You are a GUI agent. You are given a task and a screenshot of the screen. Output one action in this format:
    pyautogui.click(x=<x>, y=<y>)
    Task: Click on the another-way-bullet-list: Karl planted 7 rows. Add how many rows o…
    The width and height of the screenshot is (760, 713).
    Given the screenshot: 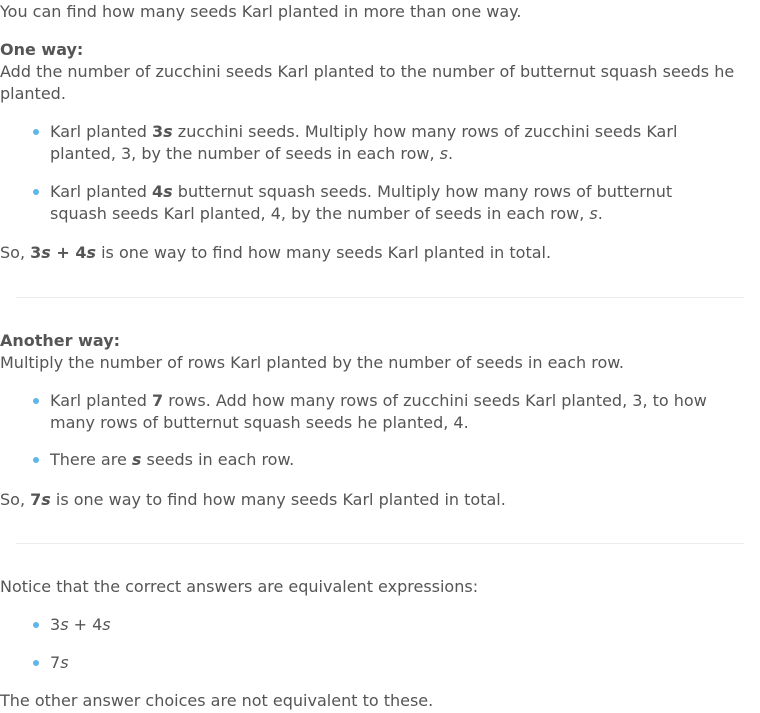 What is the action you would take?
    pyautogui.click(x=360, y=430)
    